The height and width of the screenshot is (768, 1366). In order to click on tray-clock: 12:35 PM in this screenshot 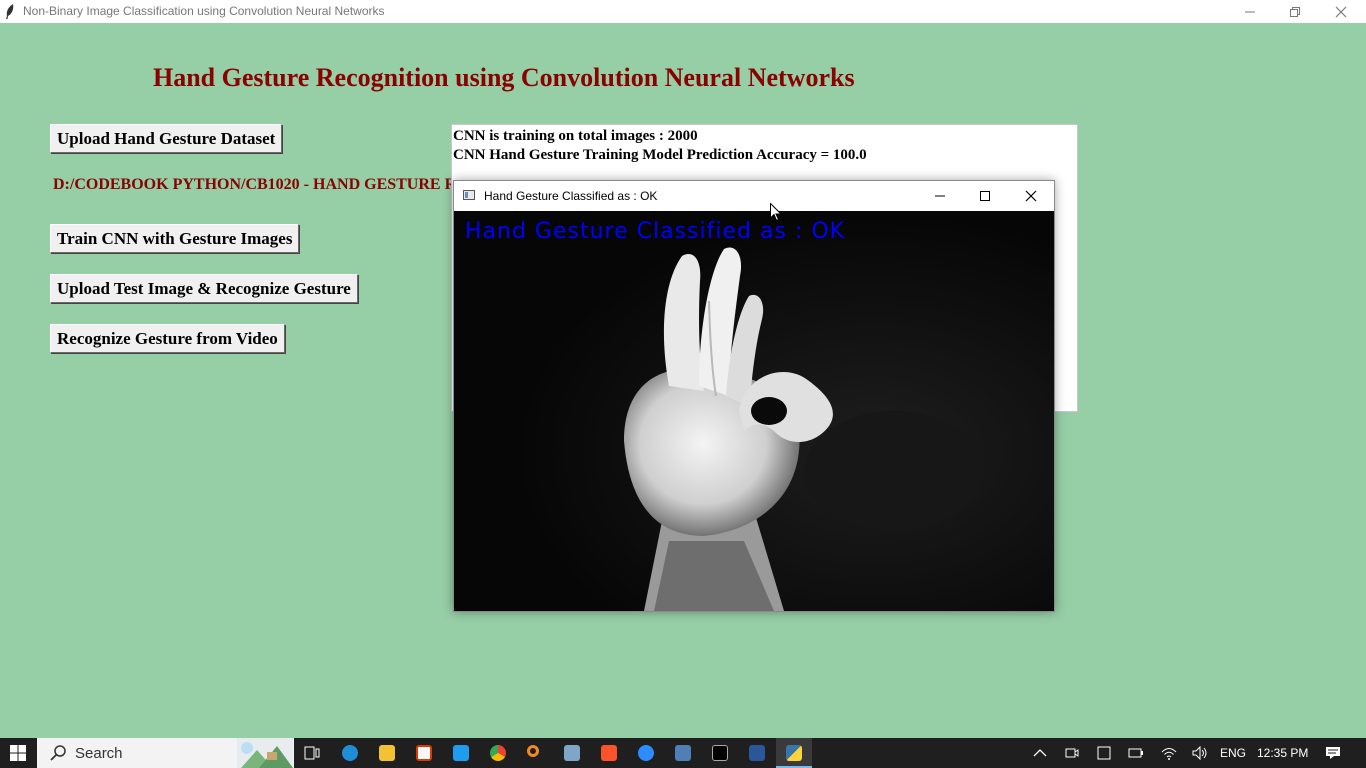, I will do `click(1284, 753)`.